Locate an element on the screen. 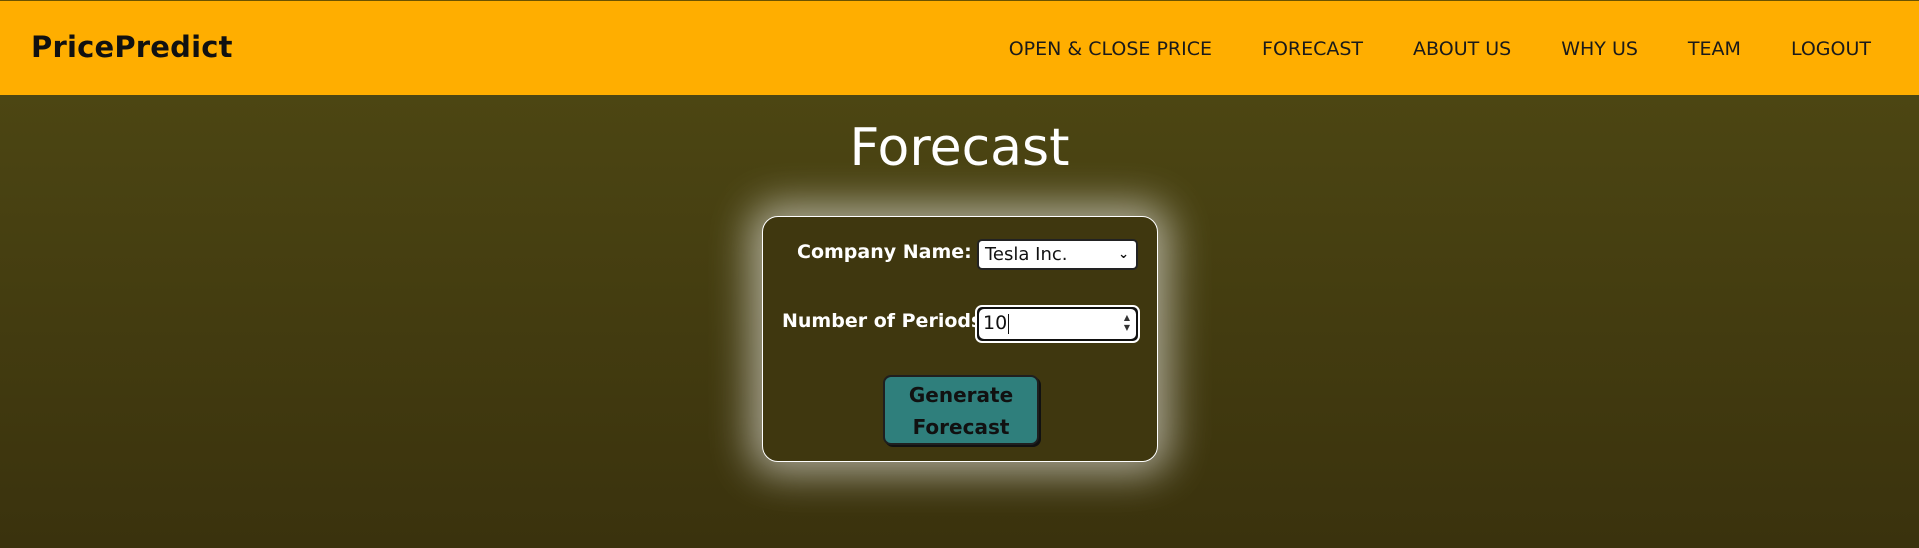  nav-open-close-price: OPEN & CLOSE PRICE is located at coordinates (1110, 49).